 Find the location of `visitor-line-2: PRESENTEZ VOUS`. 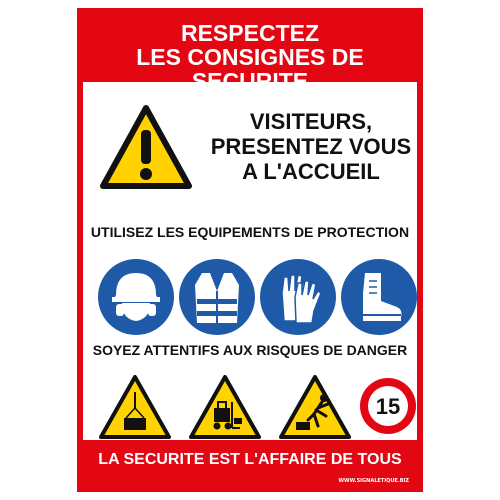

visitor-line-2: PRESENTEZ VOUS is located at coordinates (311, 146).